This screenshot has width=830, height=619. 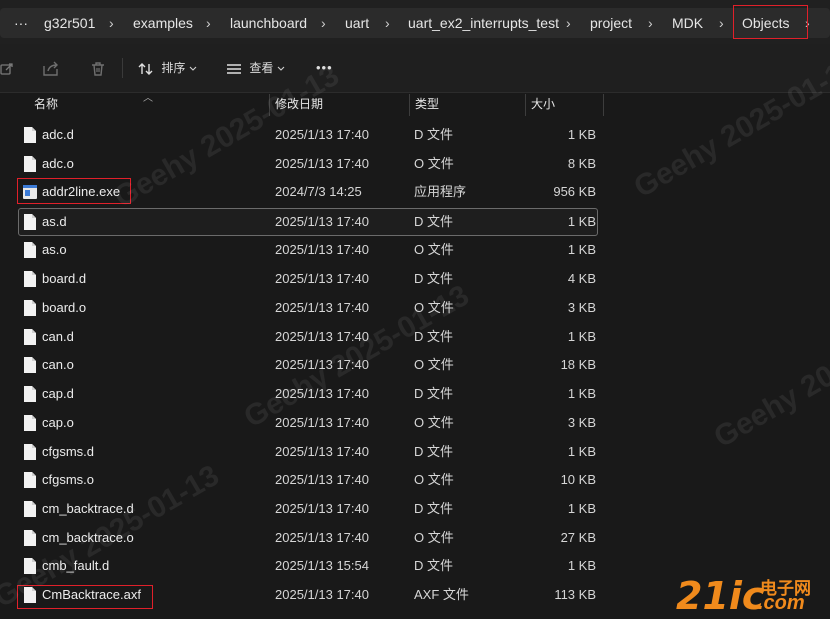 I want to click on file-row-adc-d: adc.d 2025/1/13 17:40 D 文件 1 KB, so click(x=308, y=135).